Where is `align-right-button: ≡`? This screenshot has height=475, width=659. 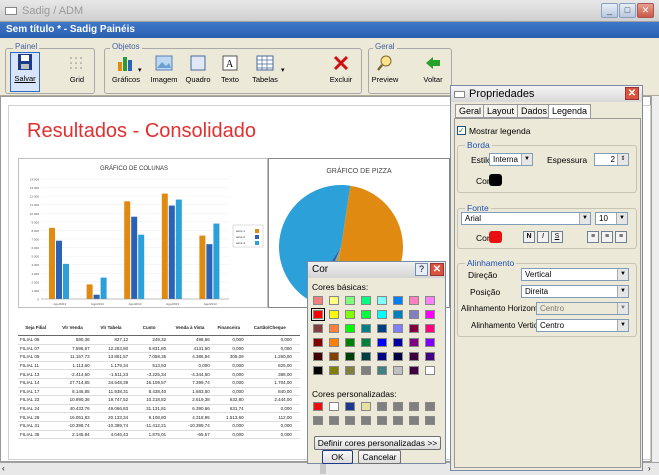
align-right-button: ≡ is located at coordinates (621, 237).